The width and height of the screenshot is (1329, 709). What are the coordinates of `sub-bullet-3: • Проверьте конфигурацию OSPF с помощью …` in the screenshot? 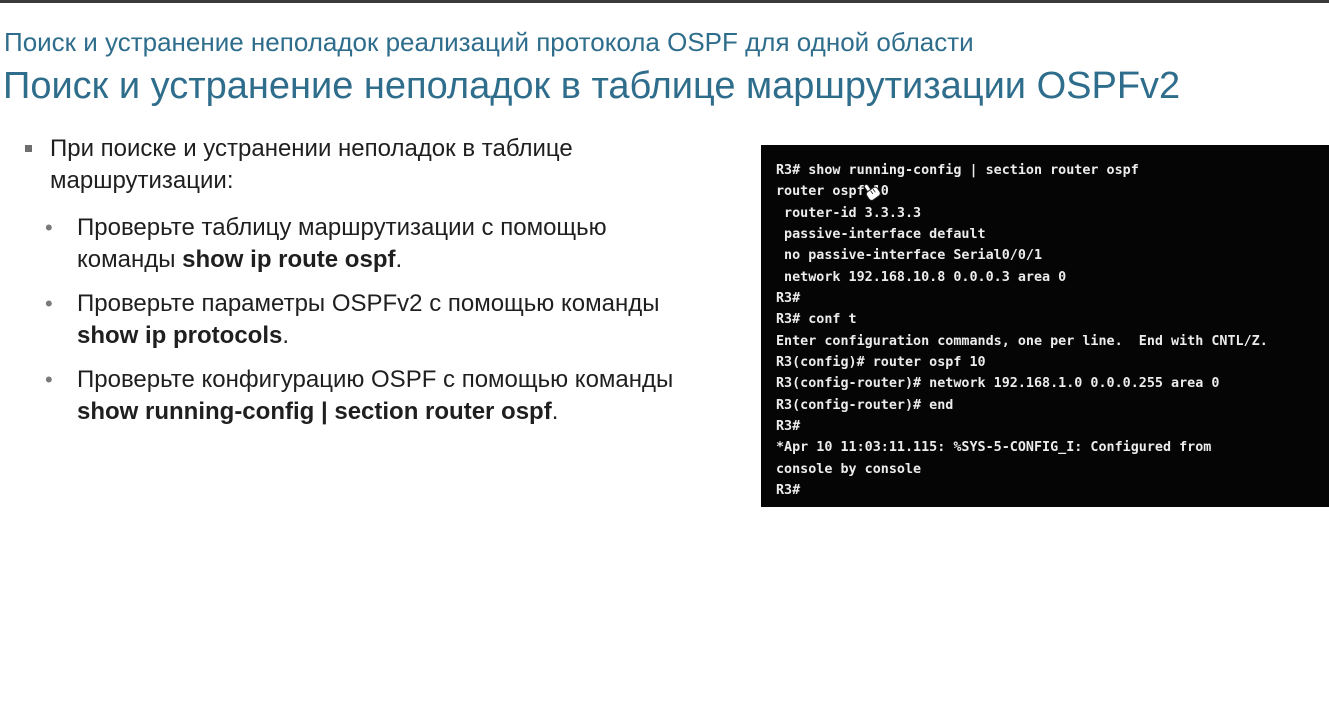 It's located at (362, 396).